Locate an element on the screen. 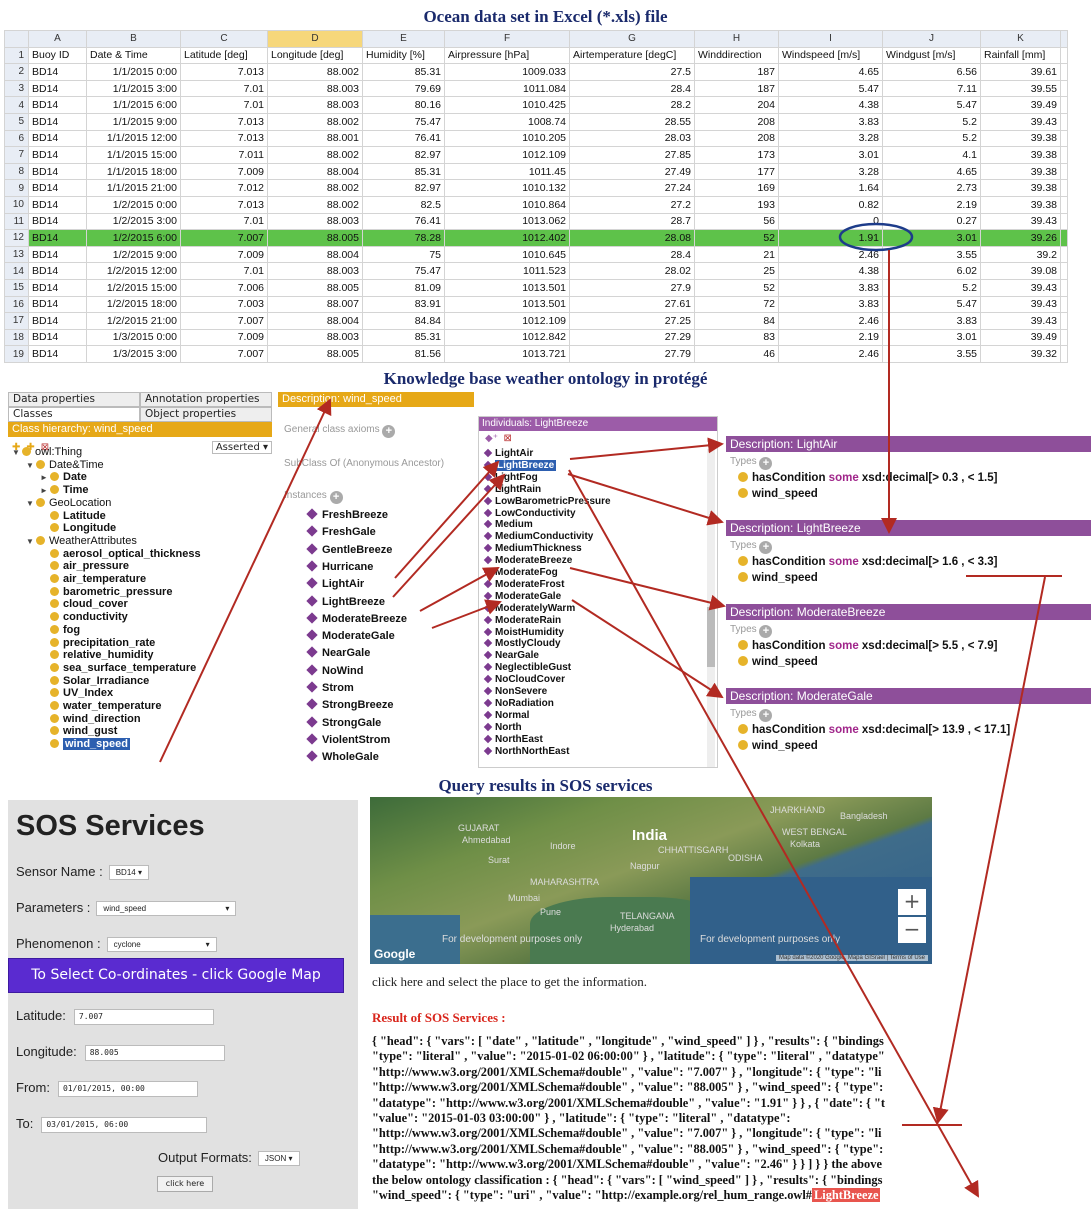 This screenshot has height=1209, width=1091. column-header: Date & Time is located at coordinates (133, 55).